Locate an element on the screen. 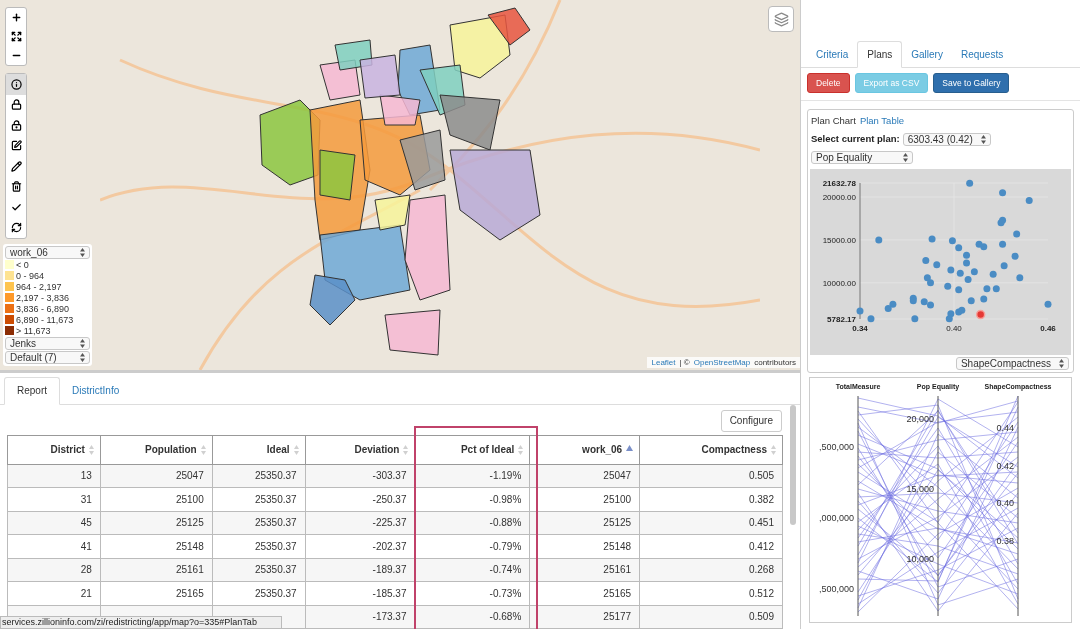 The image size is (1080, 629). info-button is located at coordinates (16, 84).